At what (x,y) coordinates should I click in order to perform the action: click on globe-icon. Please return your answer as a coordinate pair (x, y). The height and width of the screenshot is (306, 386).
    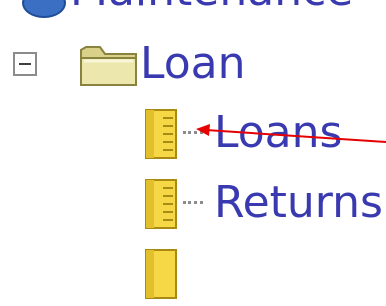
    Looking at the image, I should click on (44, 9).